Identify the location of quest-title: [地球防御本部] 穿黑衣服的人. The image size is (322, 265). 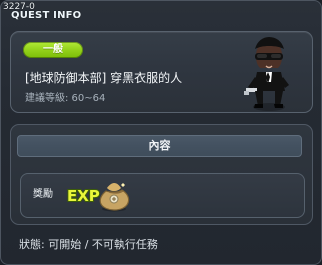
(104, 78).